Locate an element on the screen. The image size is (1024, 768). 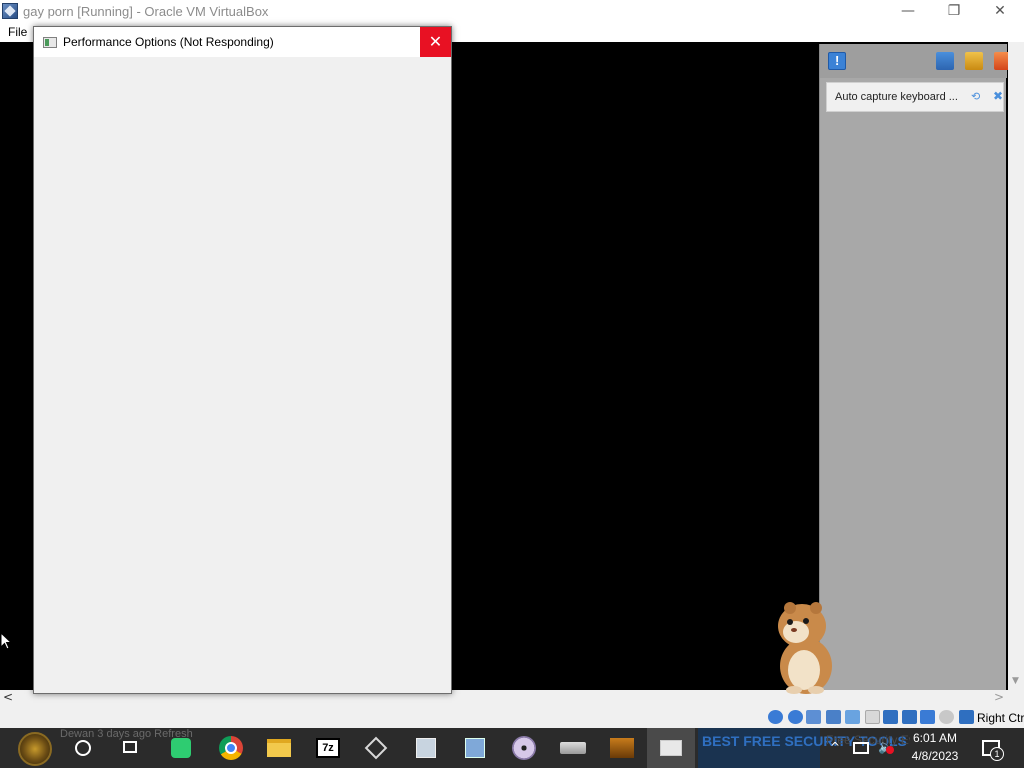
taskbar-game-app is located at coordinates (622, 748).